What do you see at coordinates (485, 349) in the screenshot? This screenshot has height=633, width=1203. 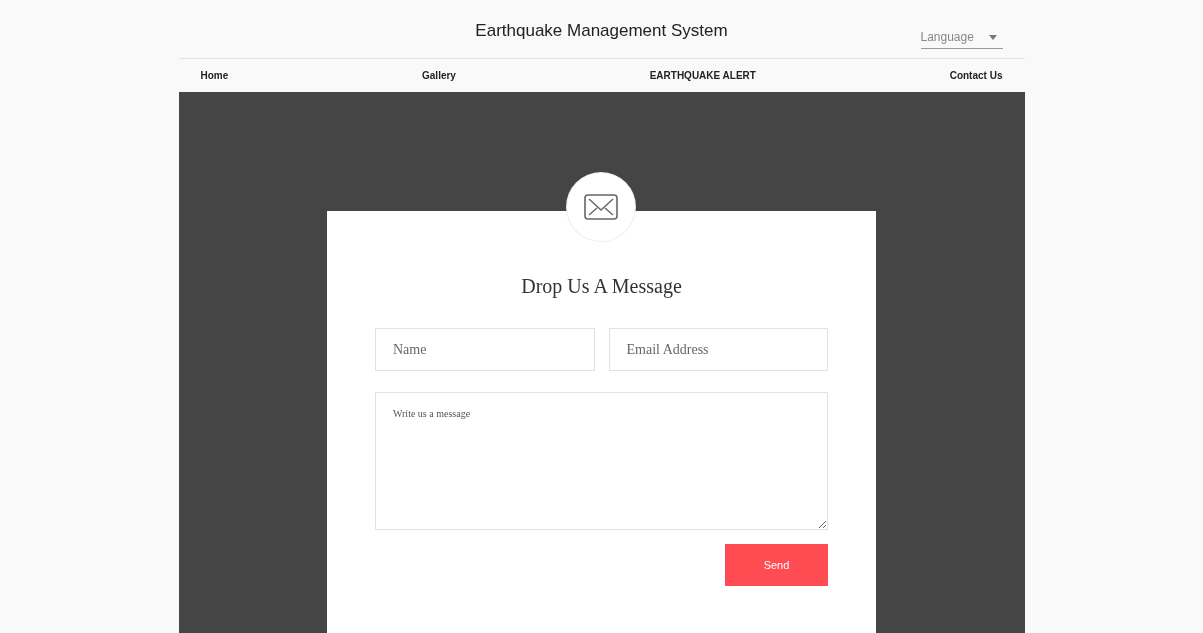 I see `text-field: Name` at bounding box center [485, 349].